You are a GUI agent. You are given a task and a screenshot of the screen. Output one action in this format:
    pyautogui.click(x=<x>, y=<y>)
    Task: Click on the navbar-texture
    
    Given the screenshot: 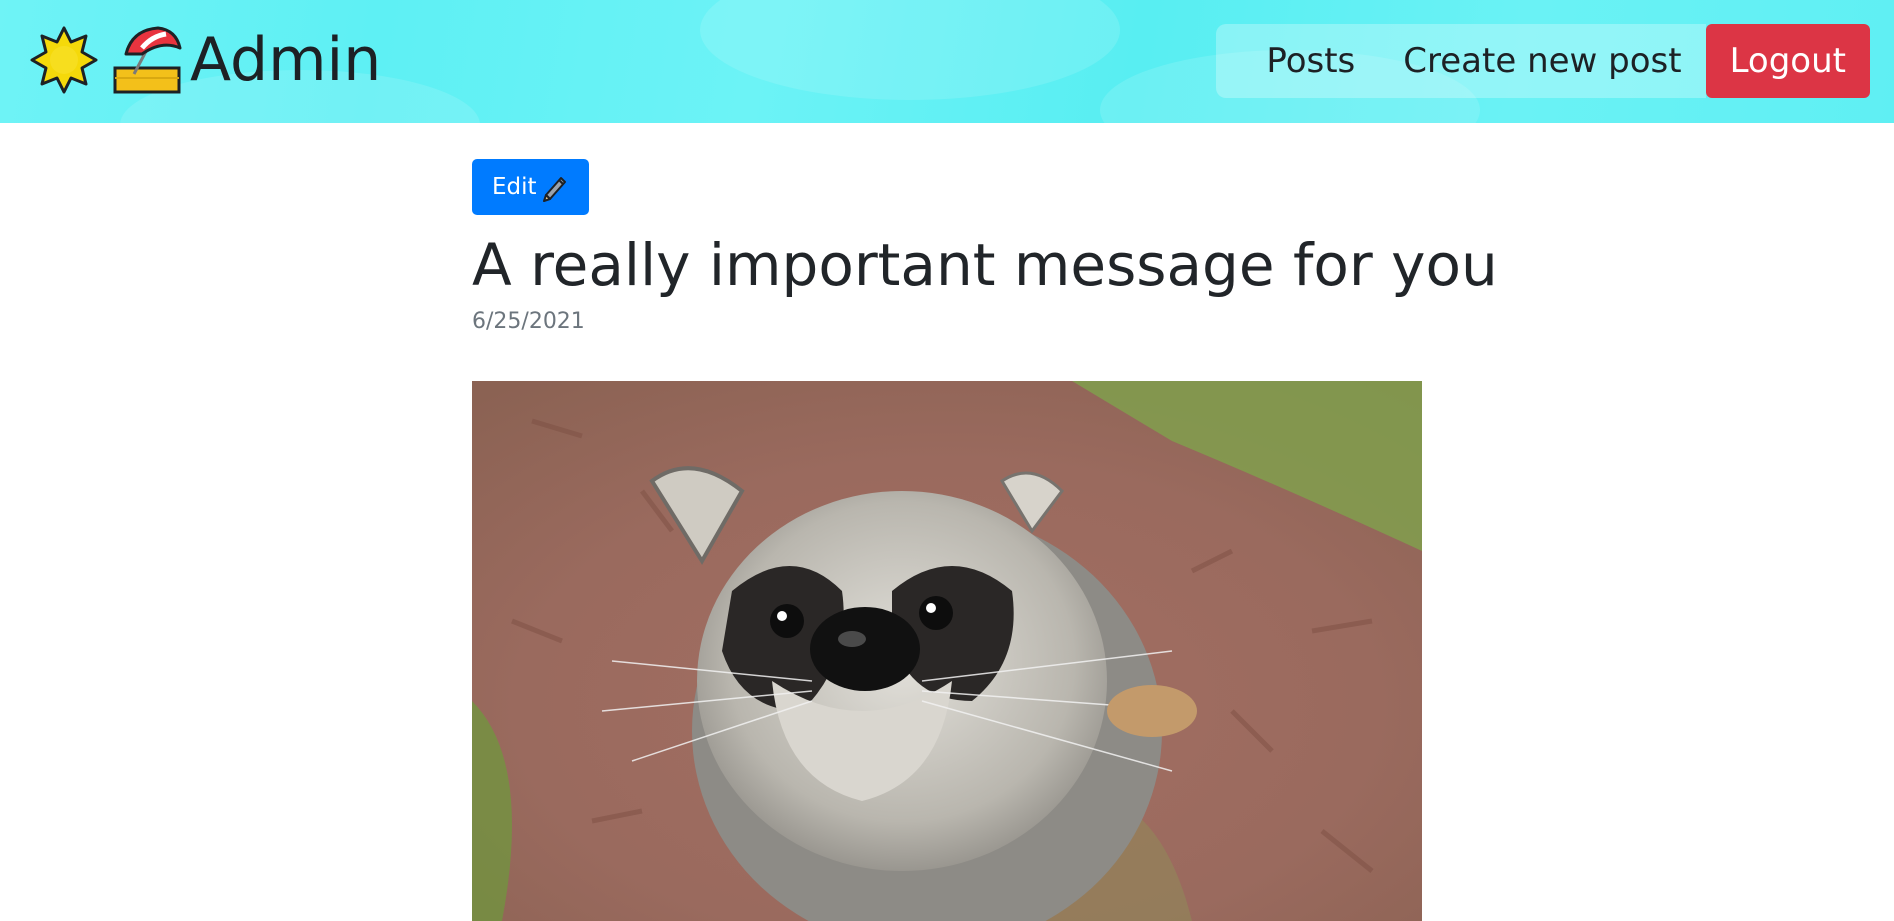 What is the action you would take?
    pyautogui.click(x=910, y=50)
    